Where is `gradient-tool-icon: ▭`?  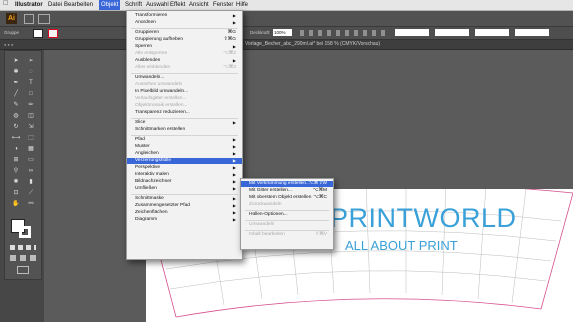
gradient-tool-icon: ▭ is located at coordinates (31, 160).